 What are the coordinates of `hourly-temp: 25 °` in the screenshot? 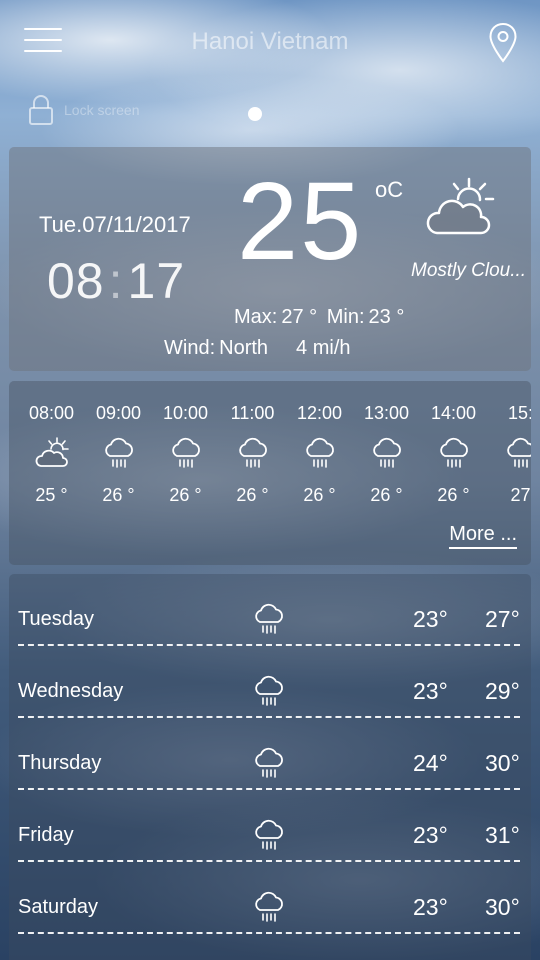 It's located at (51, 495).